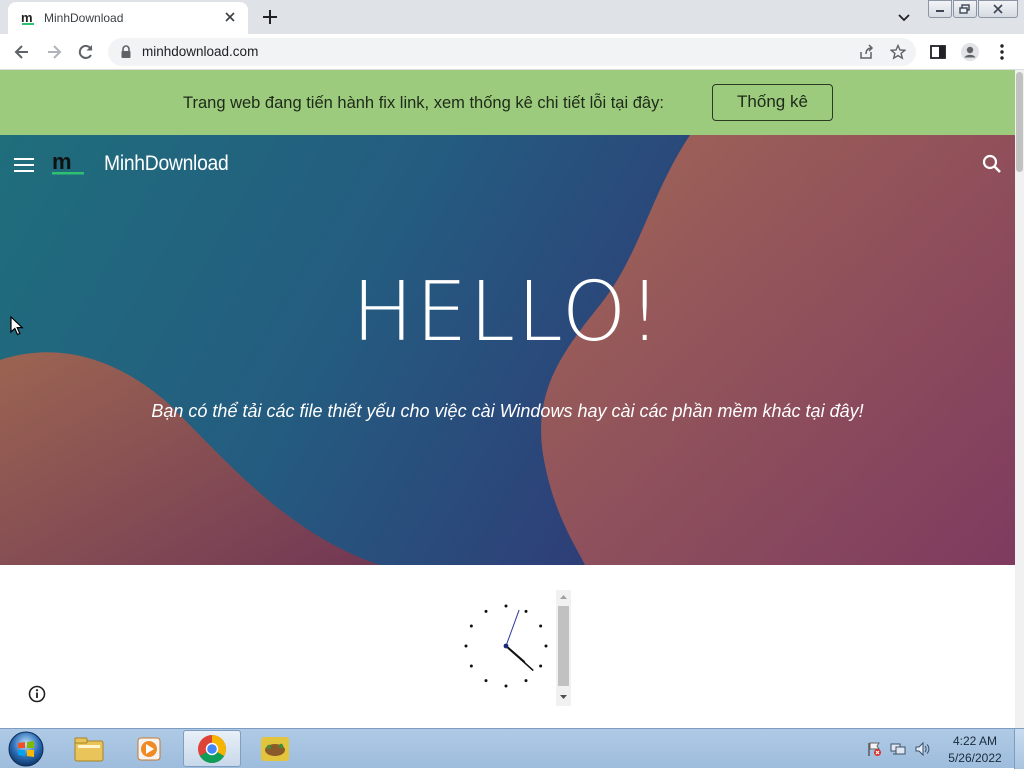 The height and width of the screenshot is (769, 1024). I want to click on taskbar-app, so click(275, 748).